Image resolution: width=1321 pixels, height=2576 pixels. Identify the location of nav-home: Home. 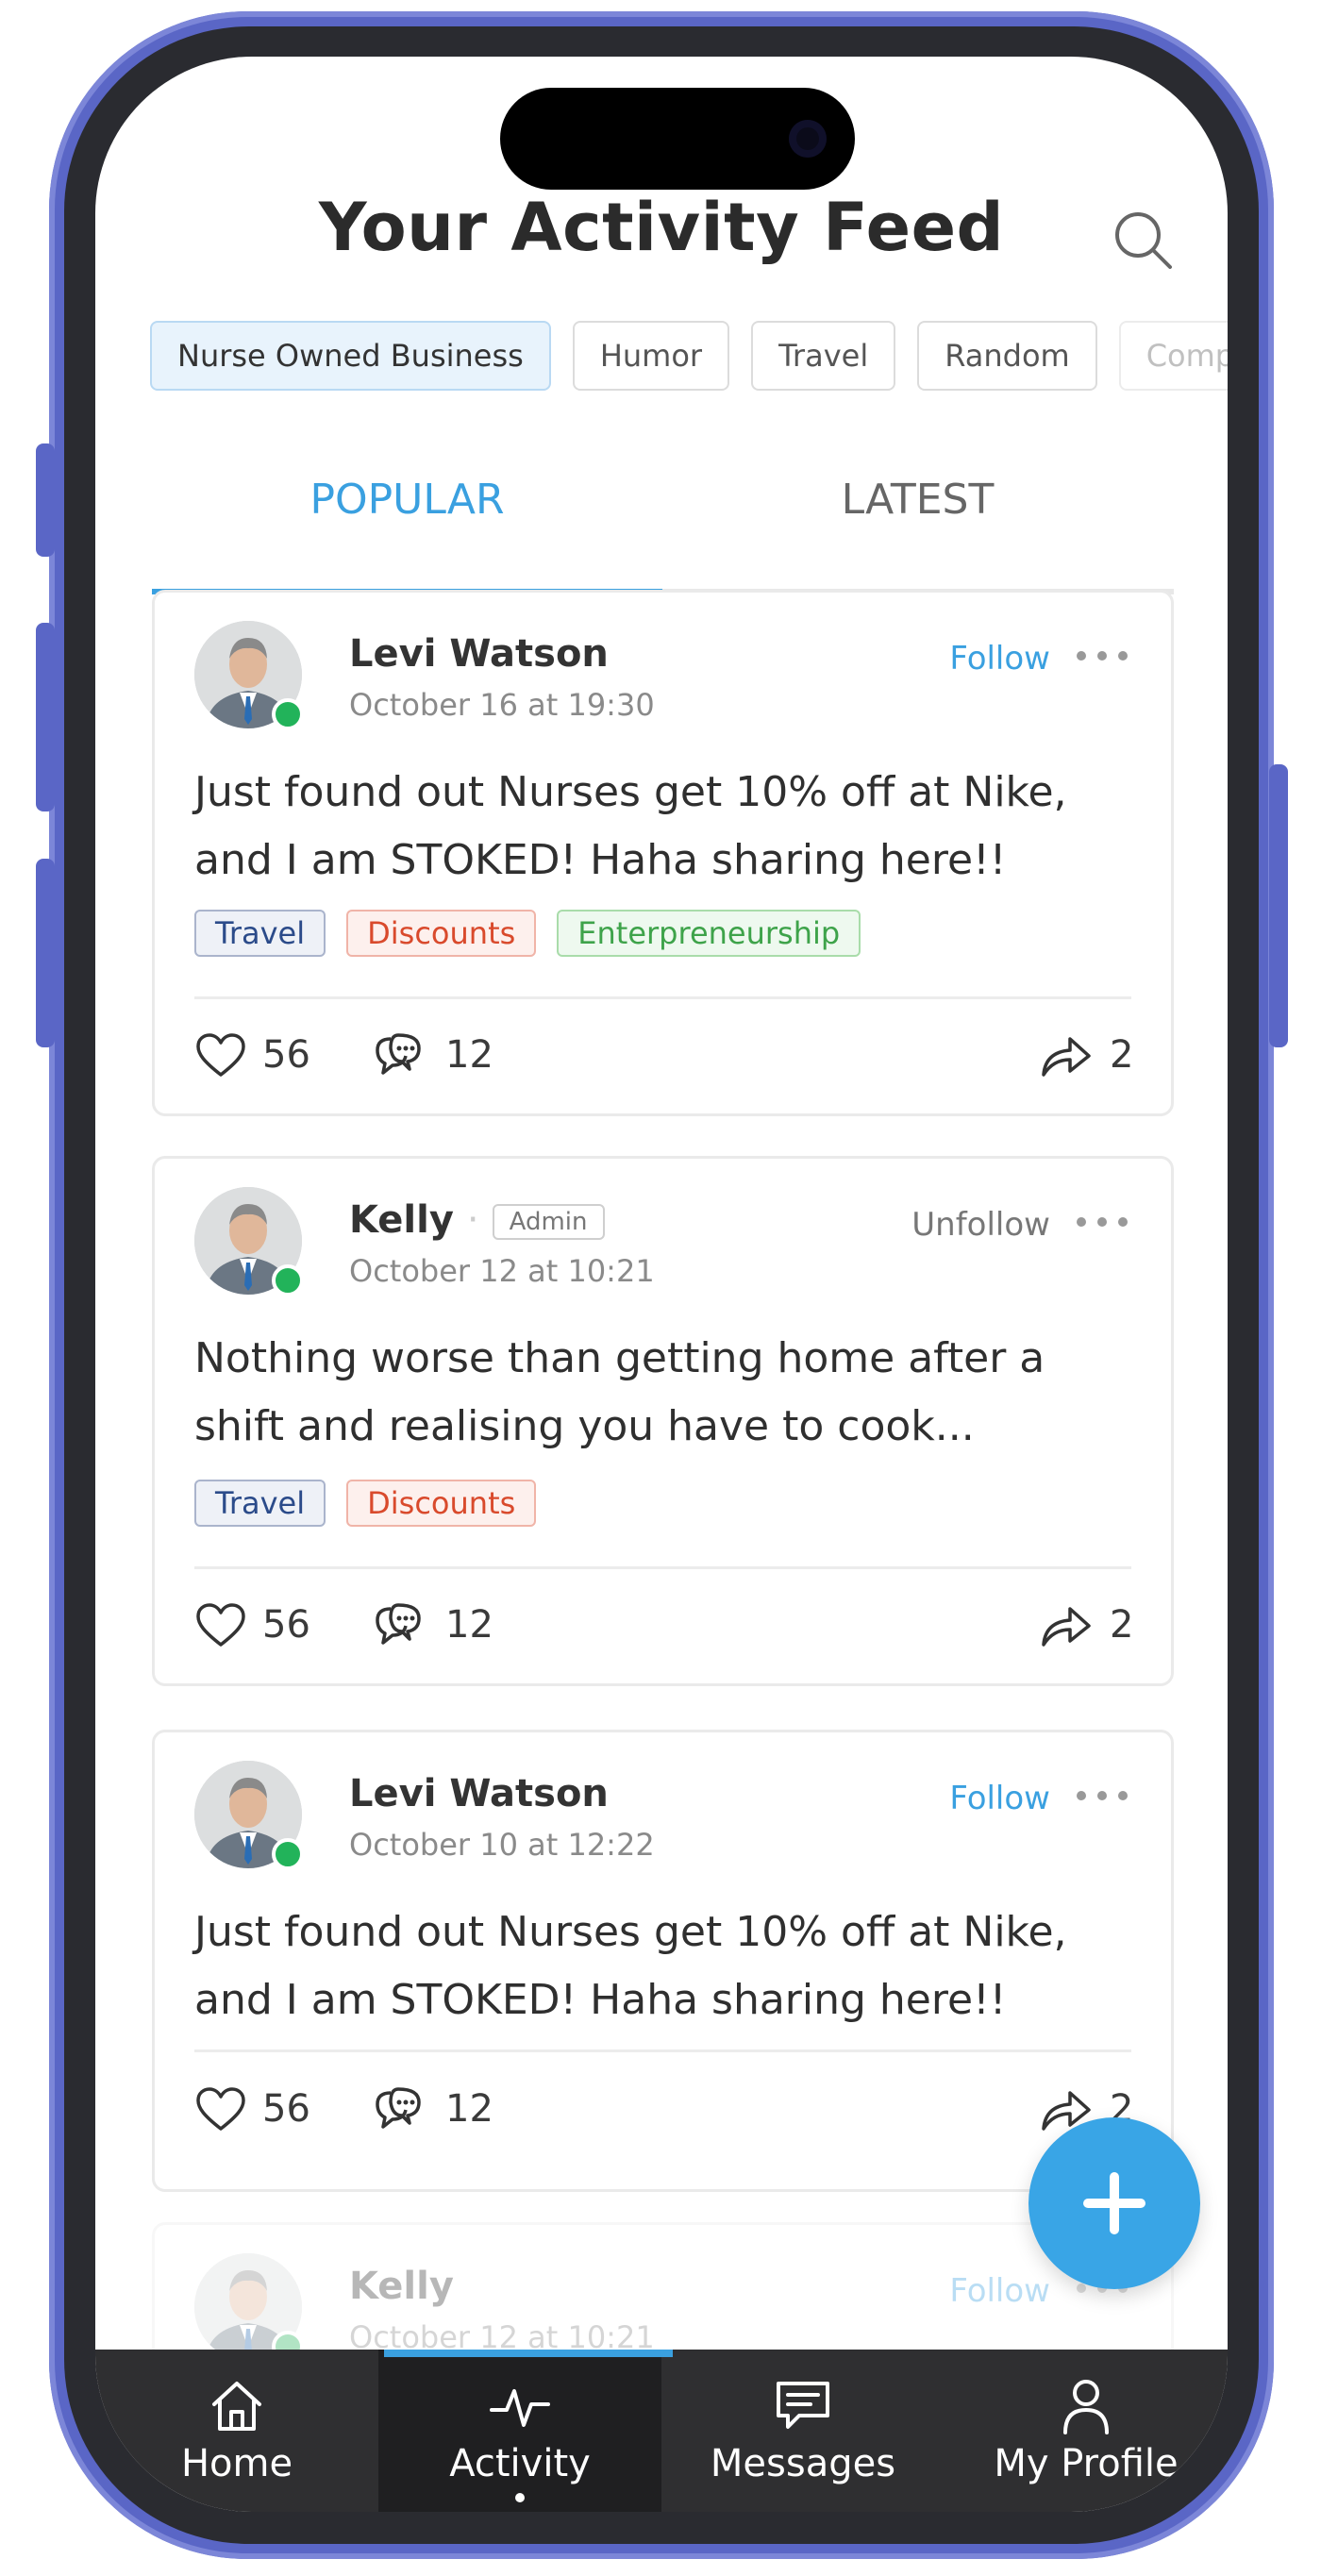
(236, 2431).